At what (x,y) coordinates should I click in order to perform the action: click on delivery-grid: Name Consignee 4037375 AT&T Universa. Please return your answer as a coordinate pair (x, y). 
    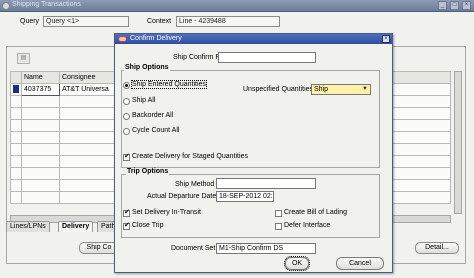
    Looking at the image, I should click on (64, 137).